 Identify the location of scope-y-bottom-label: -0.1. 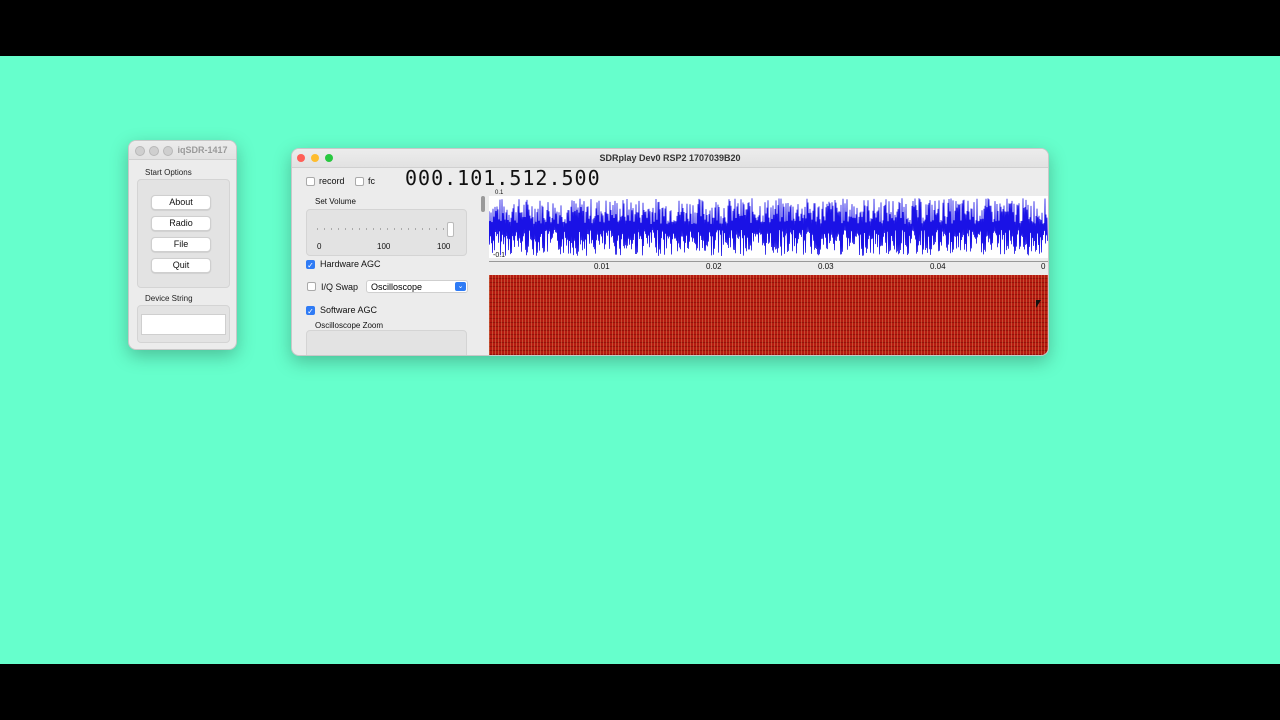
(499, 255).